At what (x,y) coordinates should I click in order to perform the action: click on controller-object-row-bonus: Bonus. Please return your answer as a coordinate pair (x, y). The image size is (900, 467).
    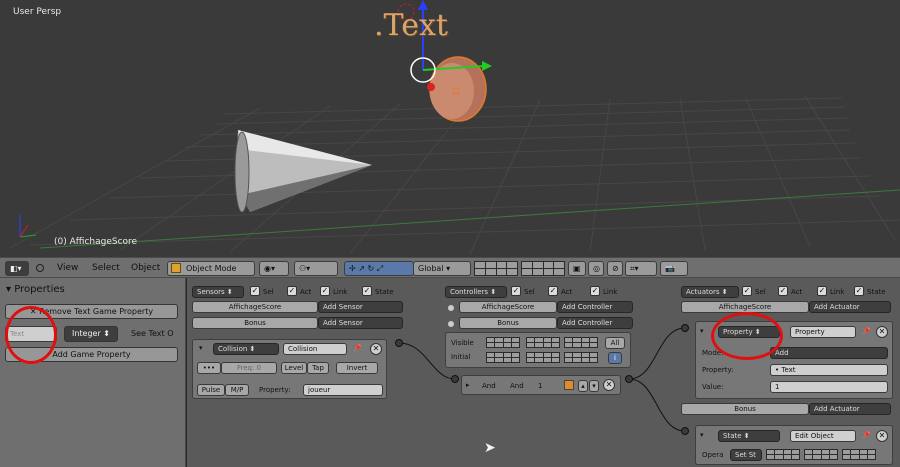
    Looking at the image, I should click on (508, 323).